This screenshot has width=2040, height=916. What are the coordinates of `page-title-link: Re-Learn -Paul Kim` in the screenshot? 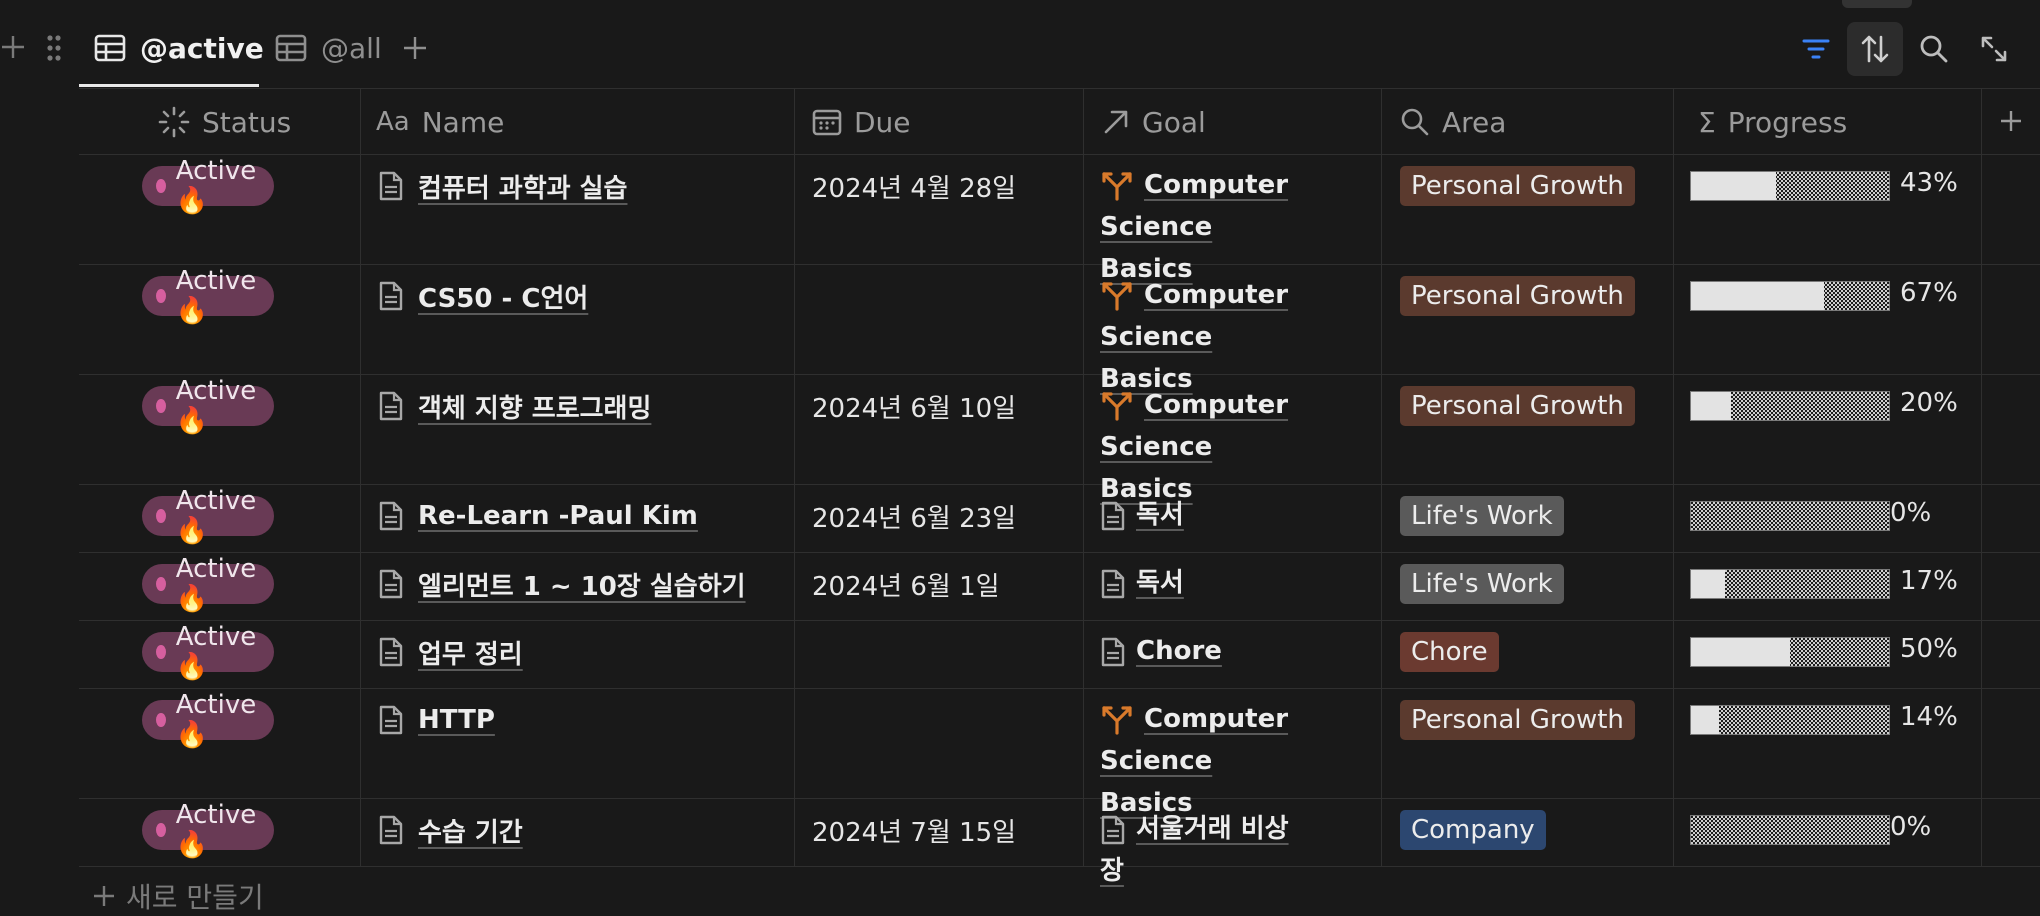 It's located at (558, 516).